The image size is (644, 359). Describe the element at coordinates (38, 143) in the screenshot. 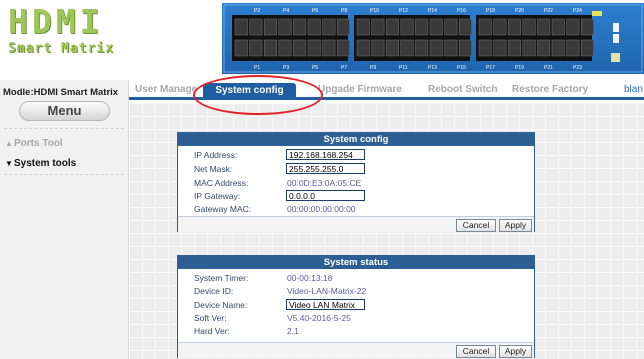

I see `sidebar-item-label: Ports Tool` at that location.